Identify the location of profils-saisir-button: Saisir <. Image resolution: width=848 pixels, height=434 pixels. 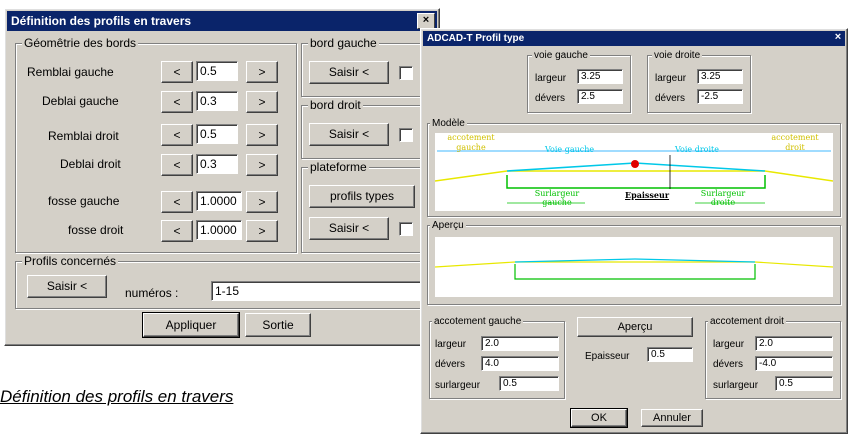
(67, 286).